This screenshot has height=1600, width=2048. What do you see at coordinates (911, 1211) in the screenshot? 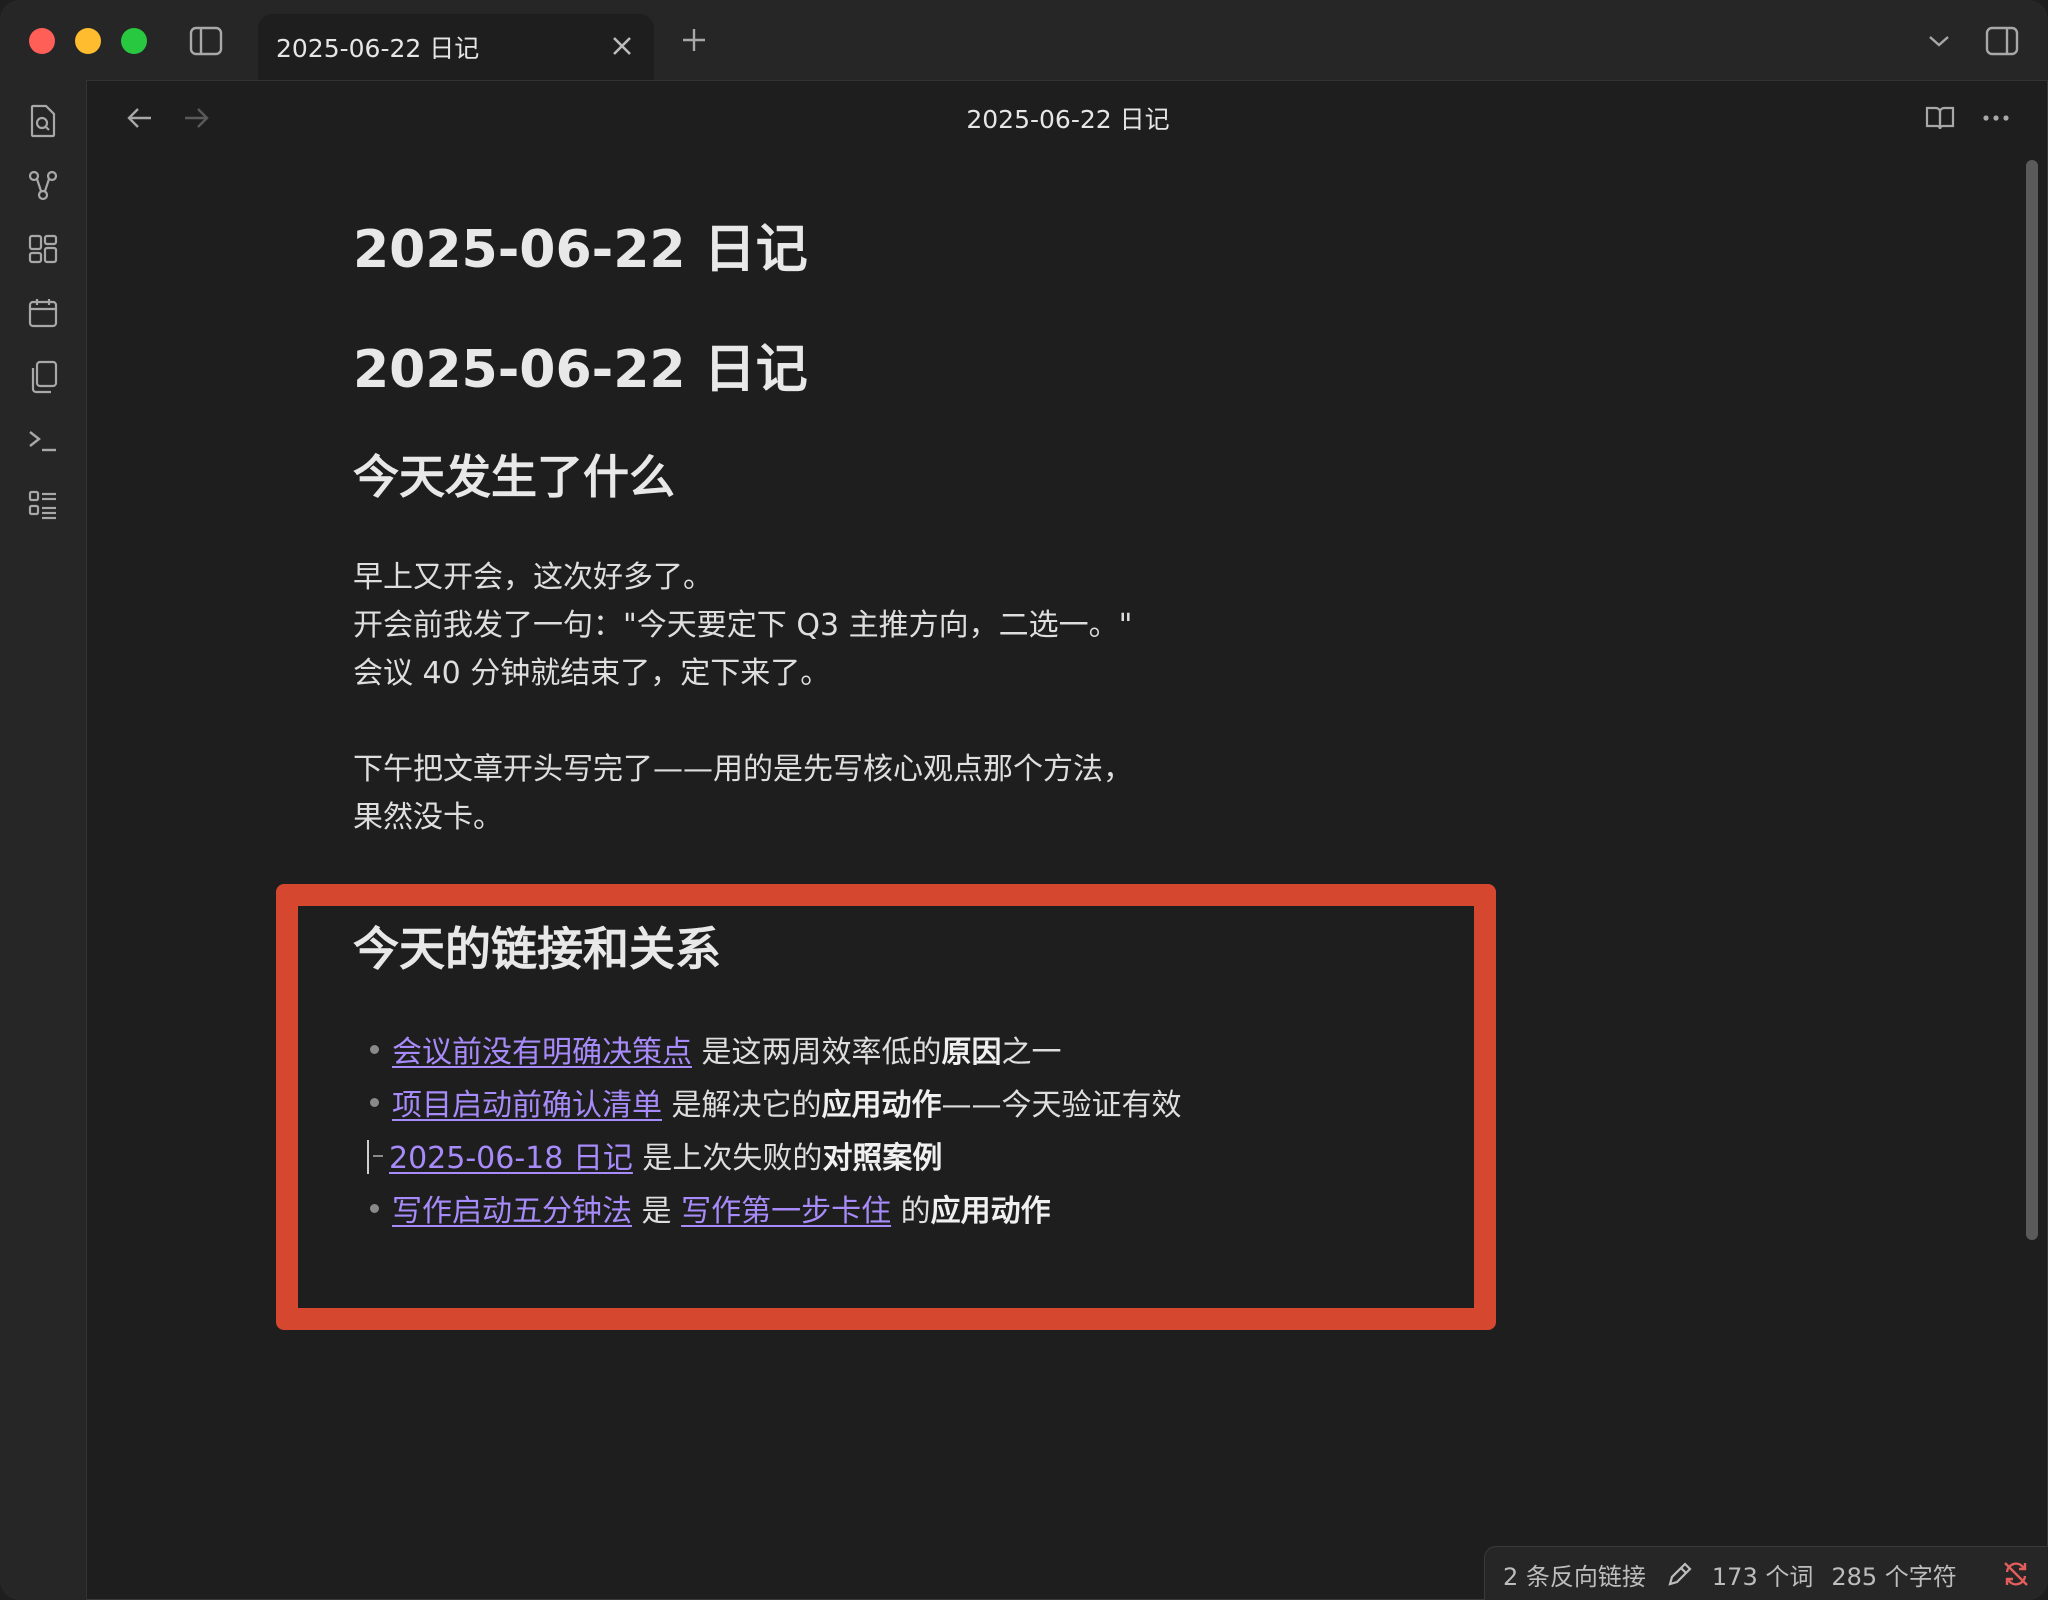
I see `list-text: 的` at bounding box center [911, 1211].